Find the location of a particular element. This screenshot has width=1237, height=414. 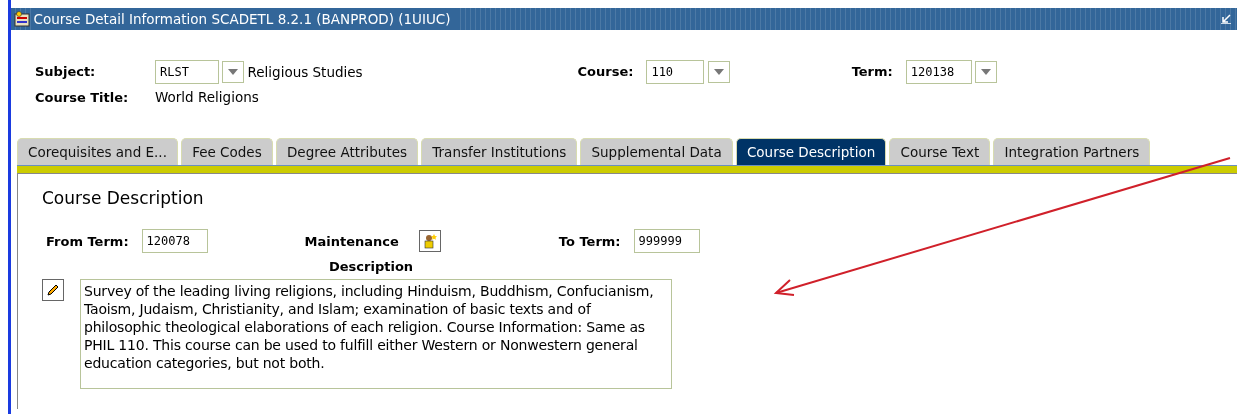

edit-button is located at coordinates (53, 289).